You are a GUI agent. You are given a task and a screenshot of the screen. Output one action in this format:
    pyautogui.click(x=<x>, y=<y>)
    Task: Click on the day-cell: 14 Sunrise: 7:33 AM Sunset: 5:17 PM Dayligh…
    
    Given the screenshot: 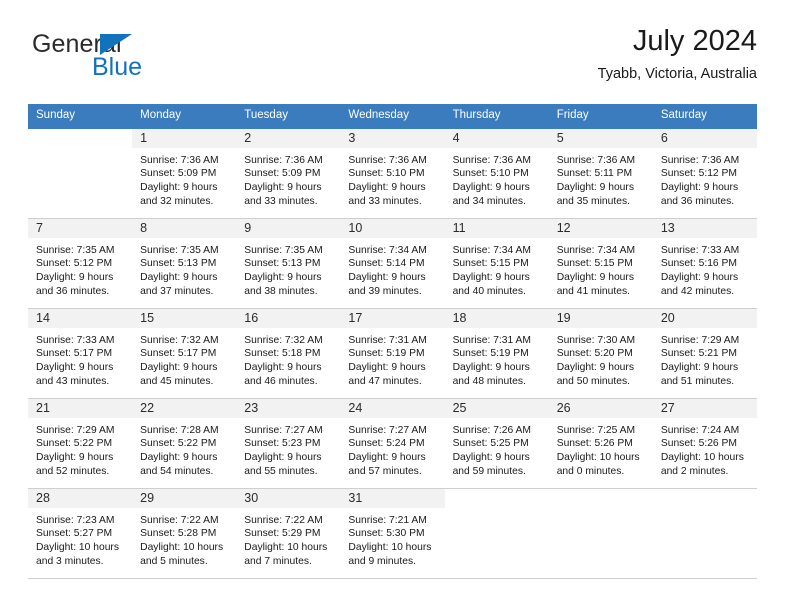 What is the action you would take?
    pyautogui.click(x=80, y=353)
    